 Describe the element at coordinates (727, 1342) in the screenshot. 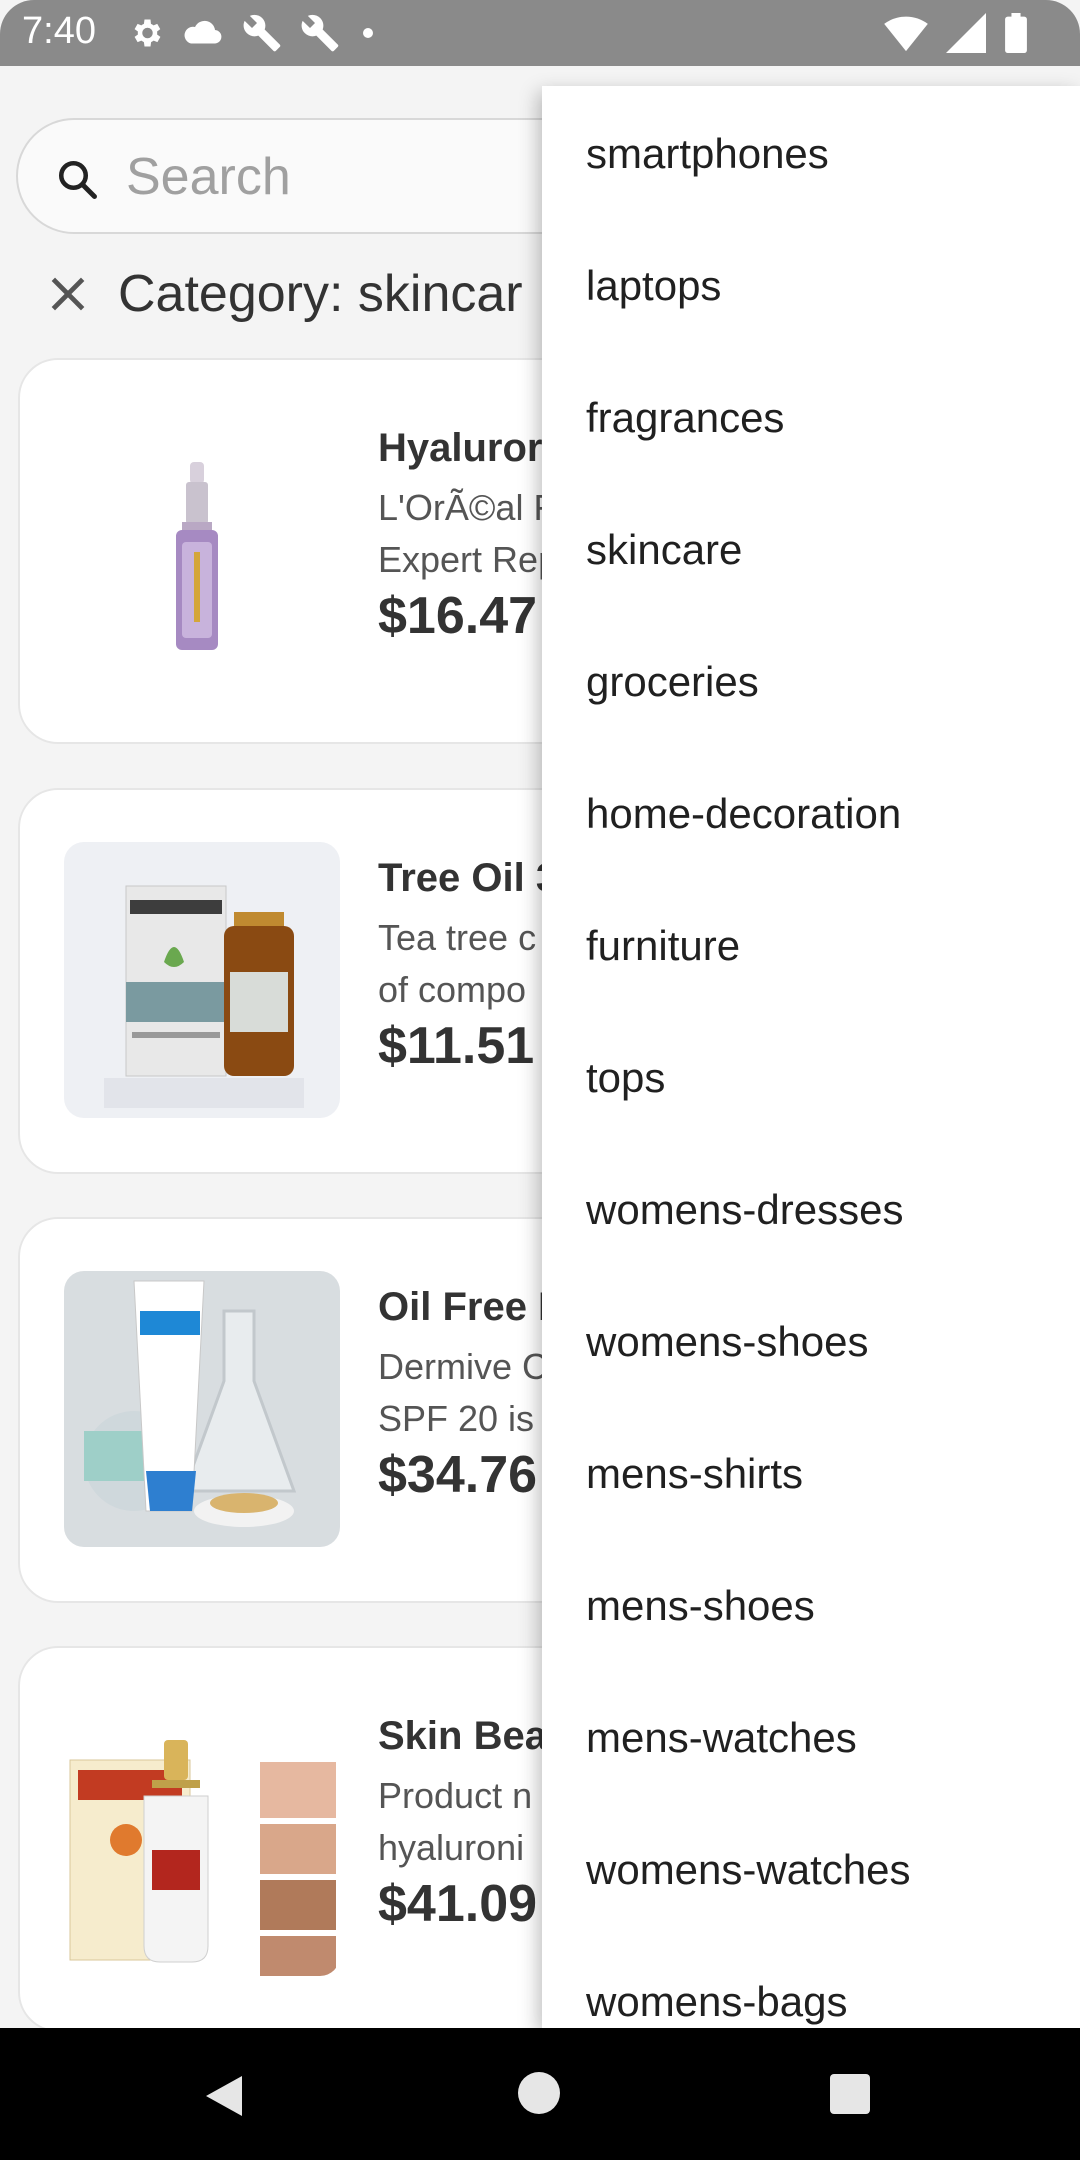

I see `menu-item-womens-shoes: womens-shoes` at that location.